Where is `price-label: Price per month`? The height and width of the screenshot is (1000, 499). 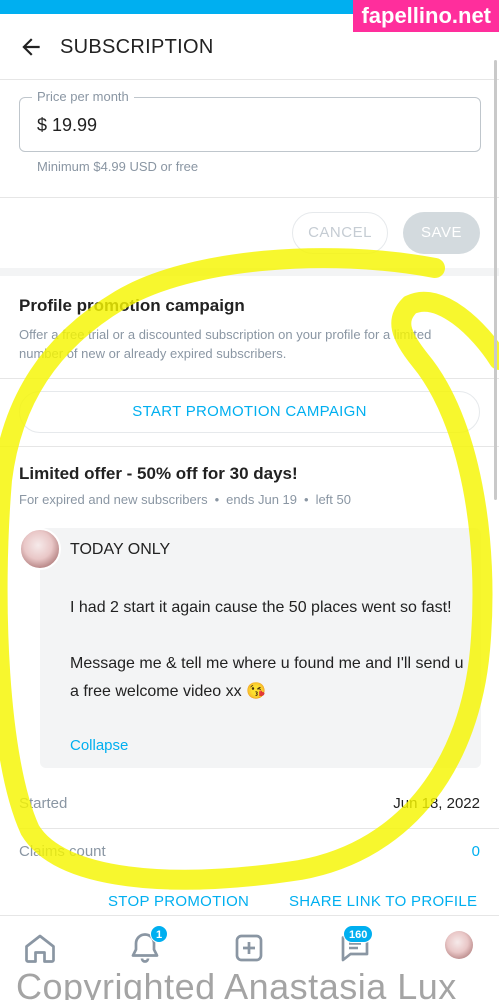
price-label: Price per month is located at coordinates (83, 96).